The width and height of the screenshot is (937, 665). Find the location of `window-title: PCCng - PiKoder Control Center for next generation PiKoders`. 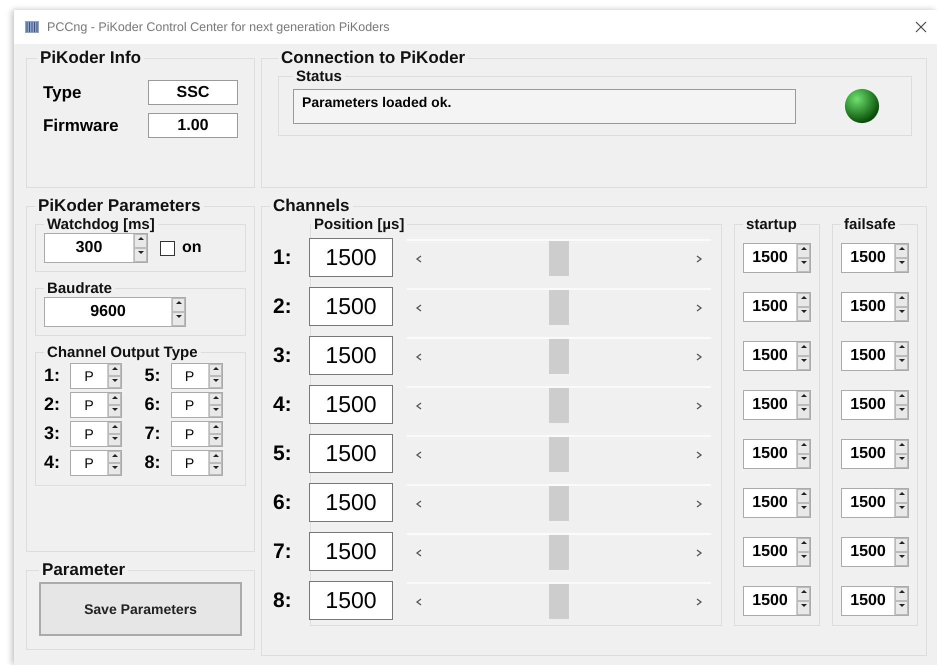

window-title: PCCng - PiKoder Control Center for next generation PiKoders is located at coordinates (219, 27).